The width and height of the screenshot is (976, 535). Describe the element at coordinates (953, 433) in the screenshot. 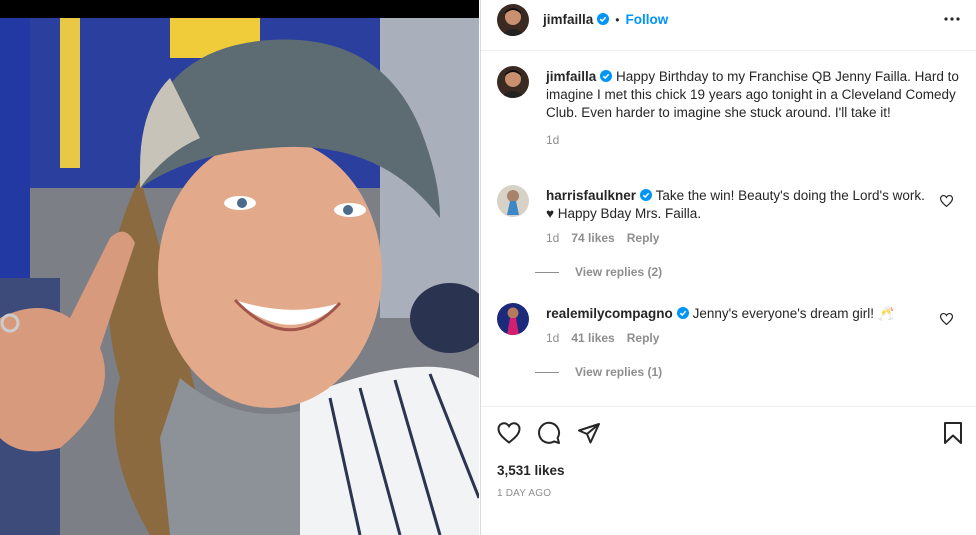

I see `bookmark-icon` at that location.